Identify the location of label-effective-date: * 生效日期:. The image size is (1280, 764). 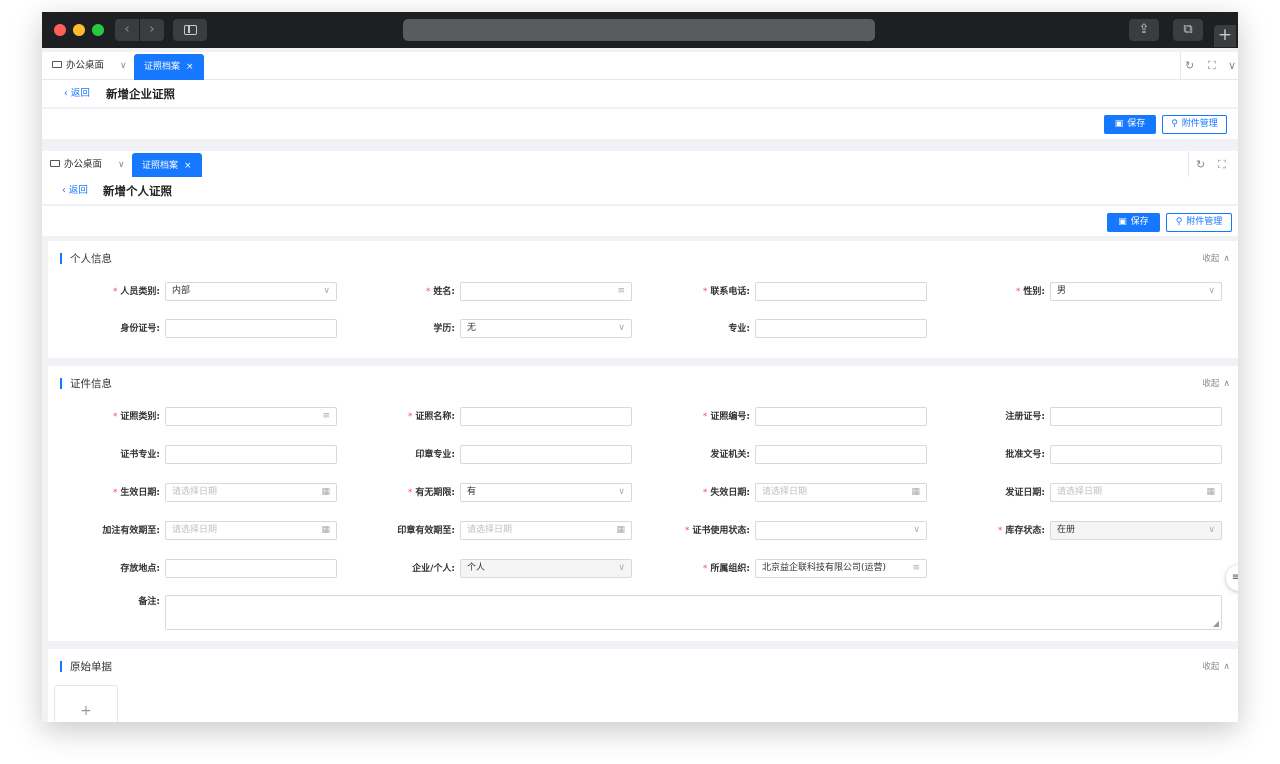
(136, 493).